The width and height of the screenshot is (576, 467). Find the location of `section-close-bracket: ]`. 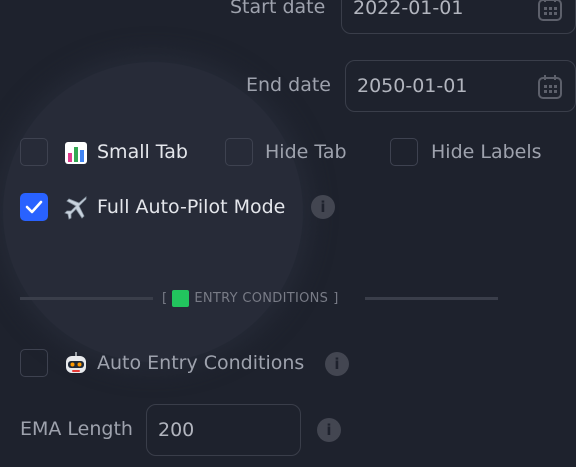

section-close-bracket: ] is located at coordinates (336, 298).